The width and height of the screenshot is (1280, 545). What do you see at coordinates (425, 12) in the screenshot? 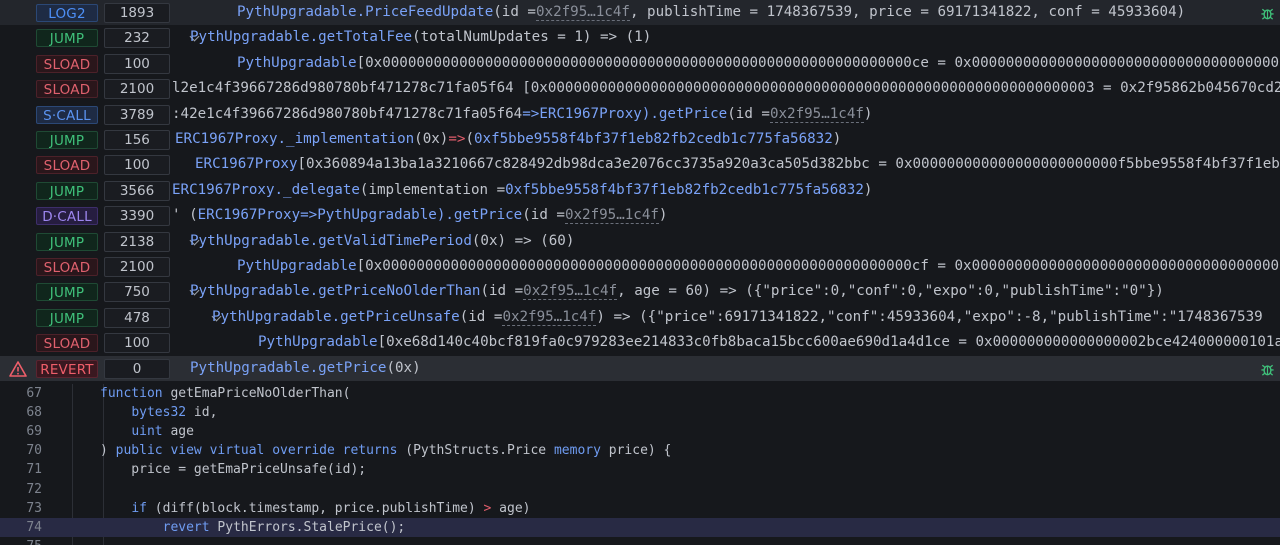
I see `function-name: .PriceFeedUpdate` at bounding box center [425, 12].